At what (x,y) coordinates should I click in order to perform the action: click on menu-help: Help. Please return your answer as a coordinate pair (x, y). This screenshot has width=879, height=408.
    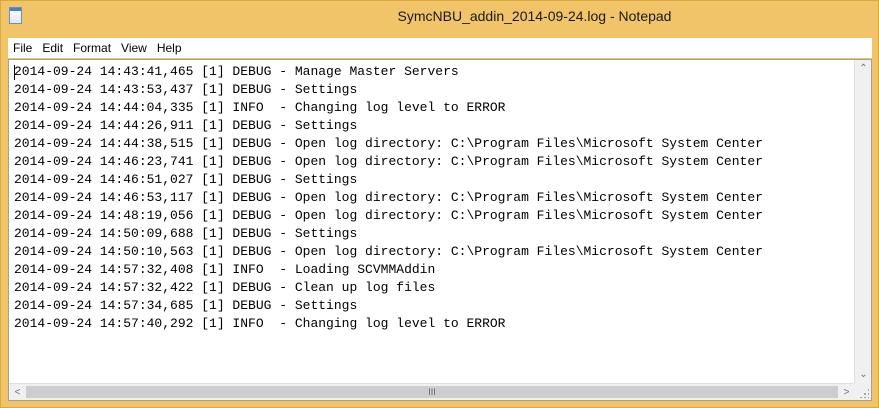
    Looking at the image, I should click on (169, 48).